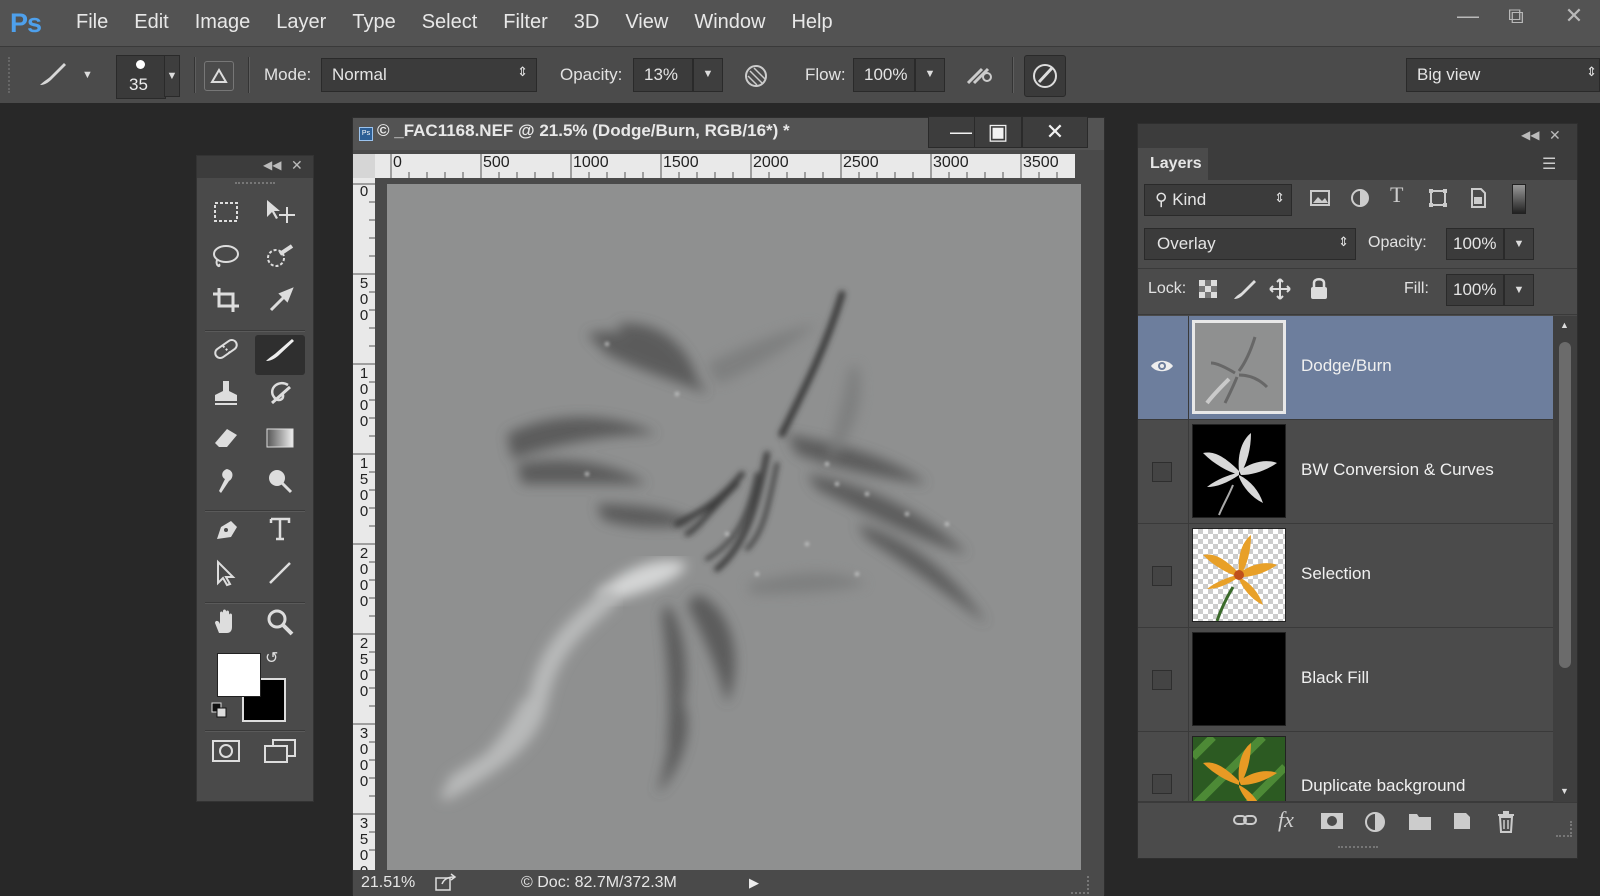 This screenshot has height=896, width=1600. I want to click on new-adjustment-layer-icon, so click(1375, 825).